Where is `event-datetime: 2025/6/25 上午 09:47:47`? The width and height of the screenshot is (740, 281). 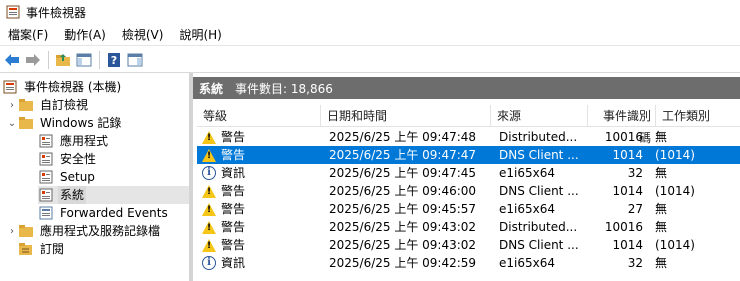
event-datetime: 2025/6/25 上午 09:47:47 is located at coordinates (403, 155).